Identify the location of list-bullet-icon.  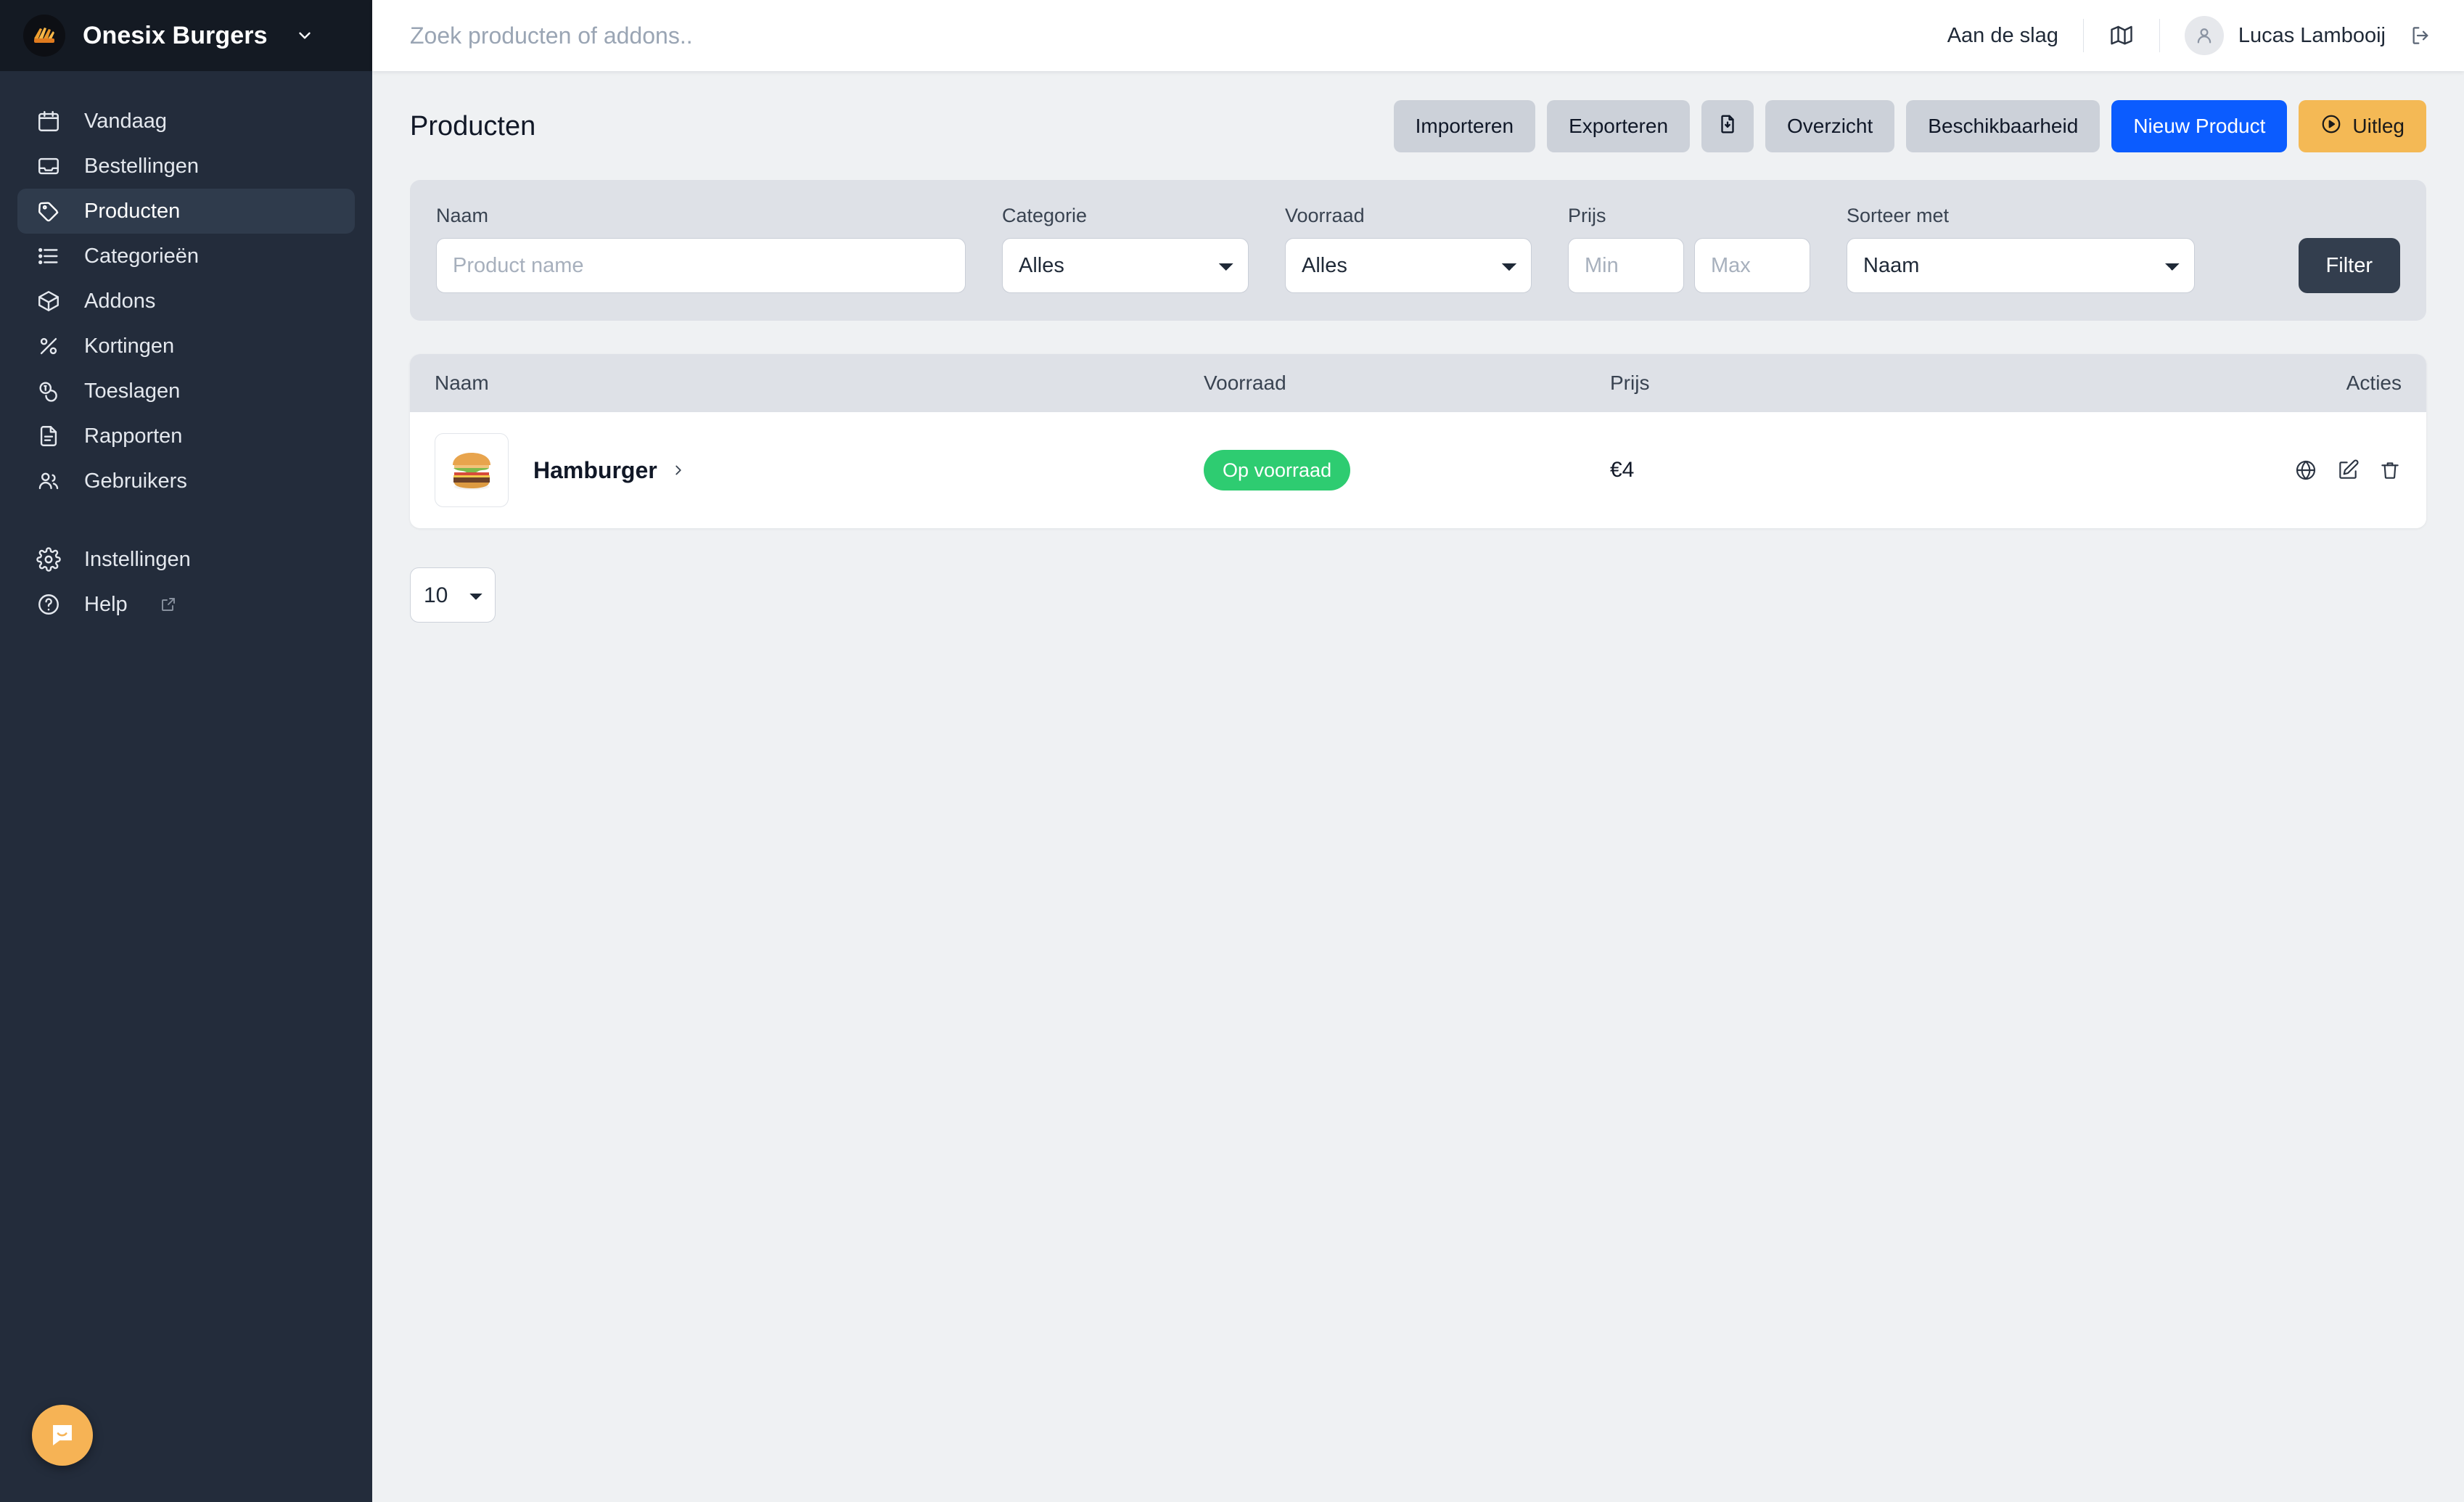
(49, 256).